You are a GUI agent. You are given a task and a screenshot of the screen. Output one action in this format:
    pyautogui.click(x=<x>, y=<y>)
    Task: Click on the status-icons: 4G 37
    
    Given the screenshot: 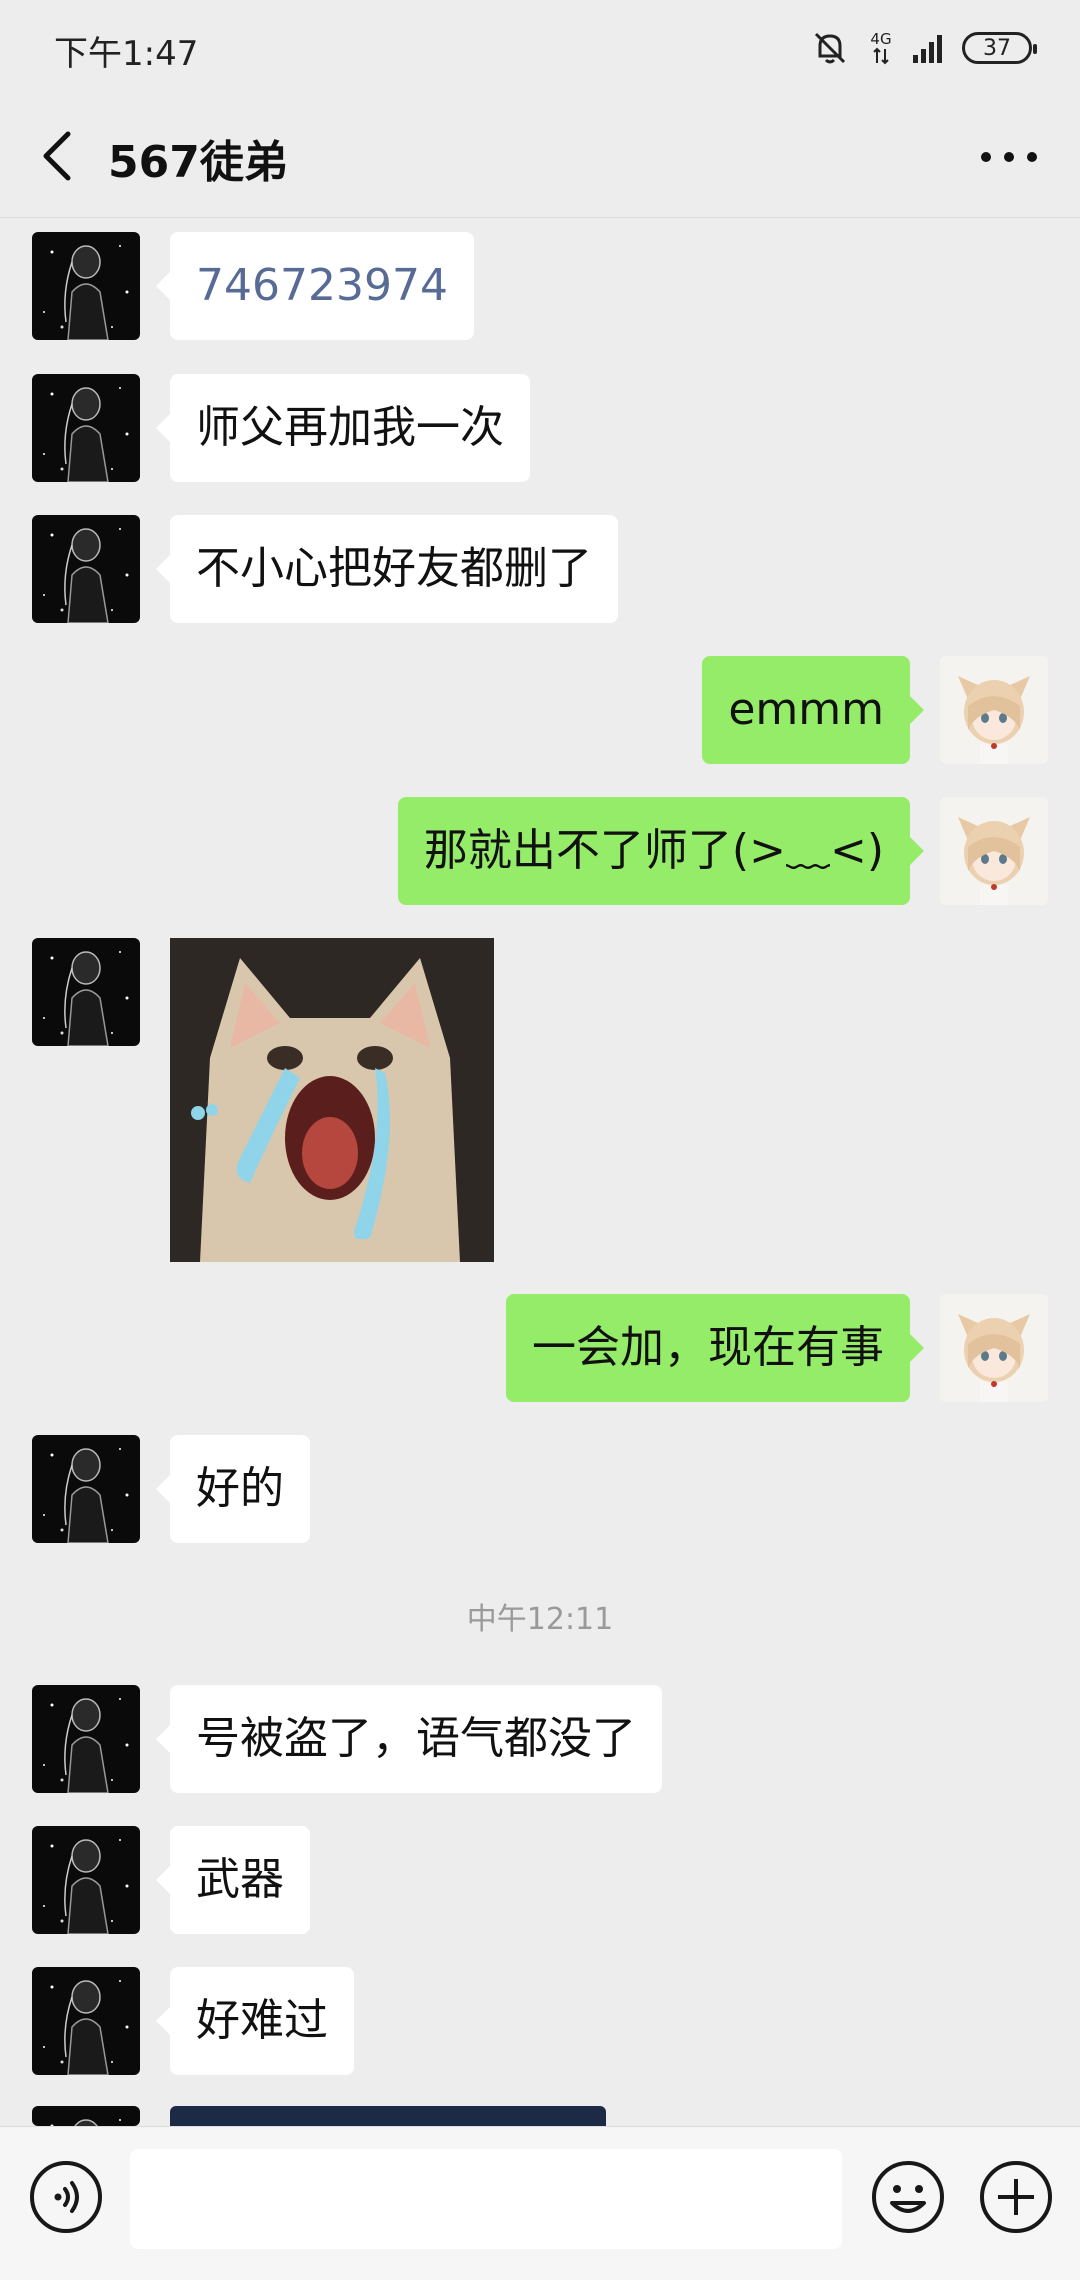 What is the action you would take?
    pyautogui.click(x=923, y=48)
    